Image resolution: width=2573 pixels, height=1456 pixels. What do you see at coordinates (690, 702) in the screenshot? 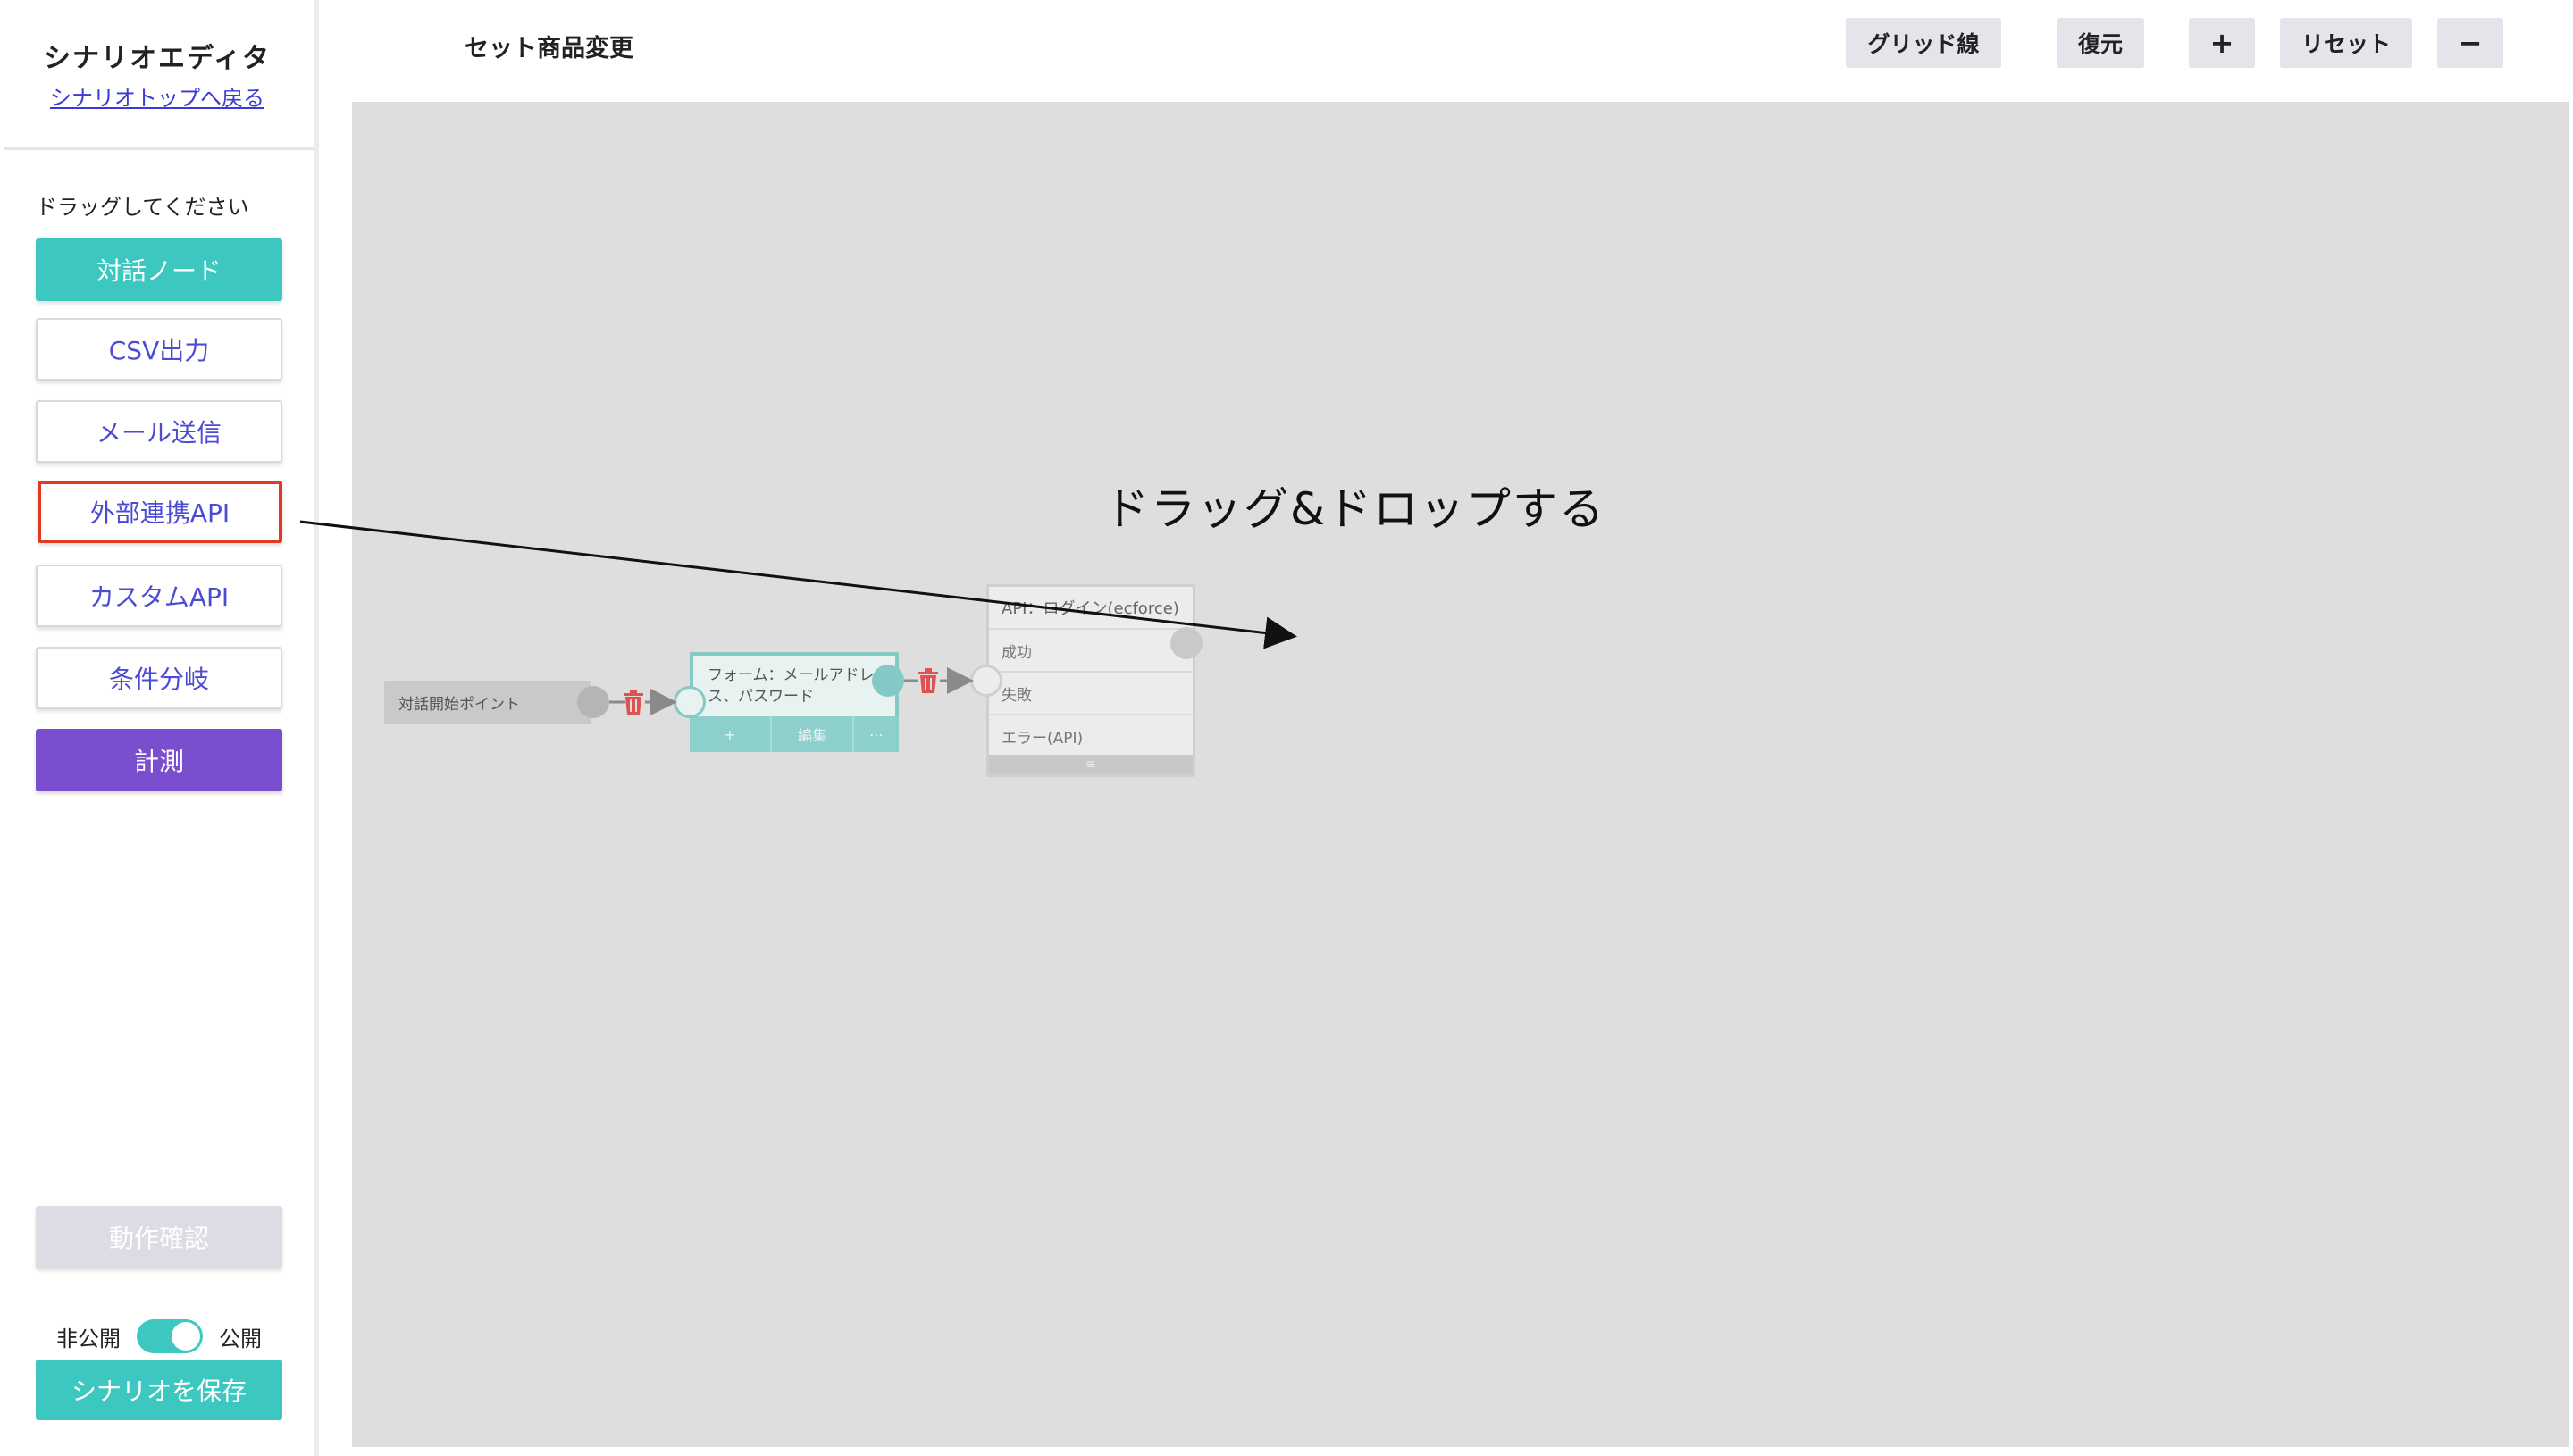
I see `form-input-port` at bounding box center [690, 702].